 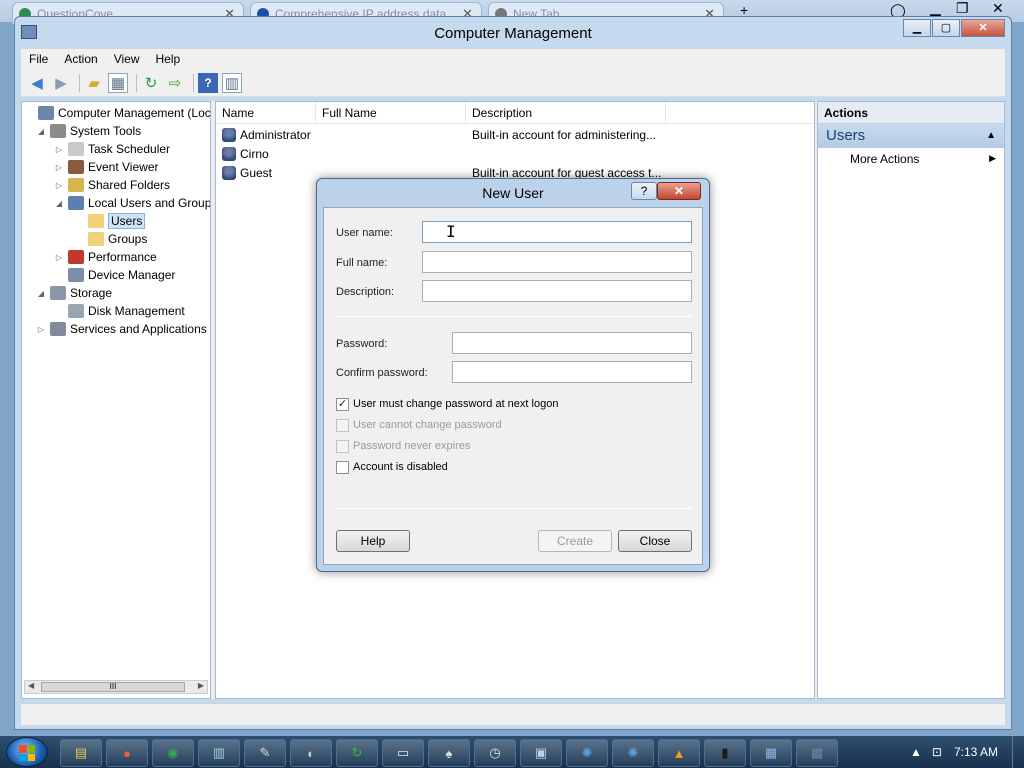 I want to click on tree-item-label: Local Users and Groups, so click(x=149, y=203).